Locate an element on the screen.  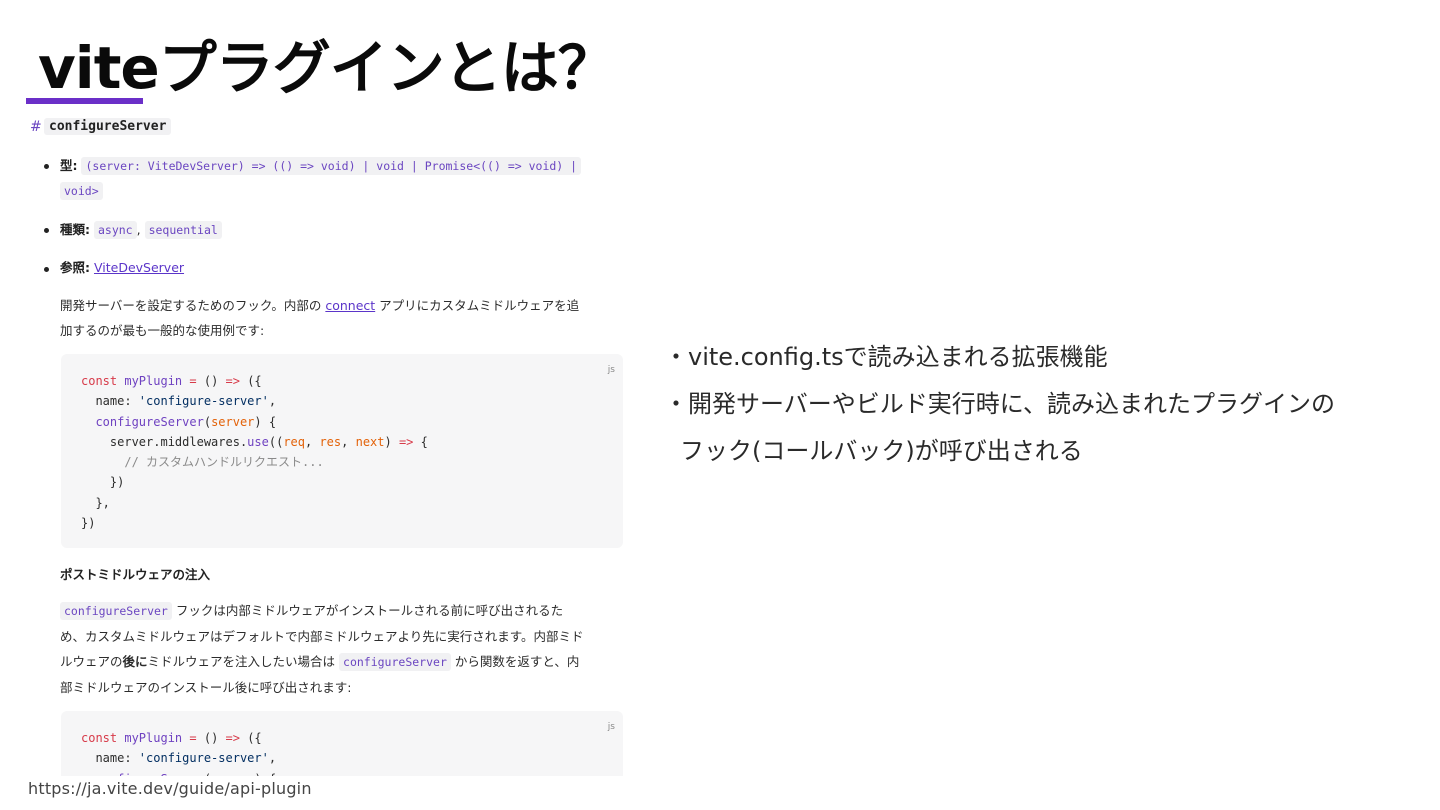
desc-text: 加するのが最も一般的な使用例です: is located at coordinates (162, 330).